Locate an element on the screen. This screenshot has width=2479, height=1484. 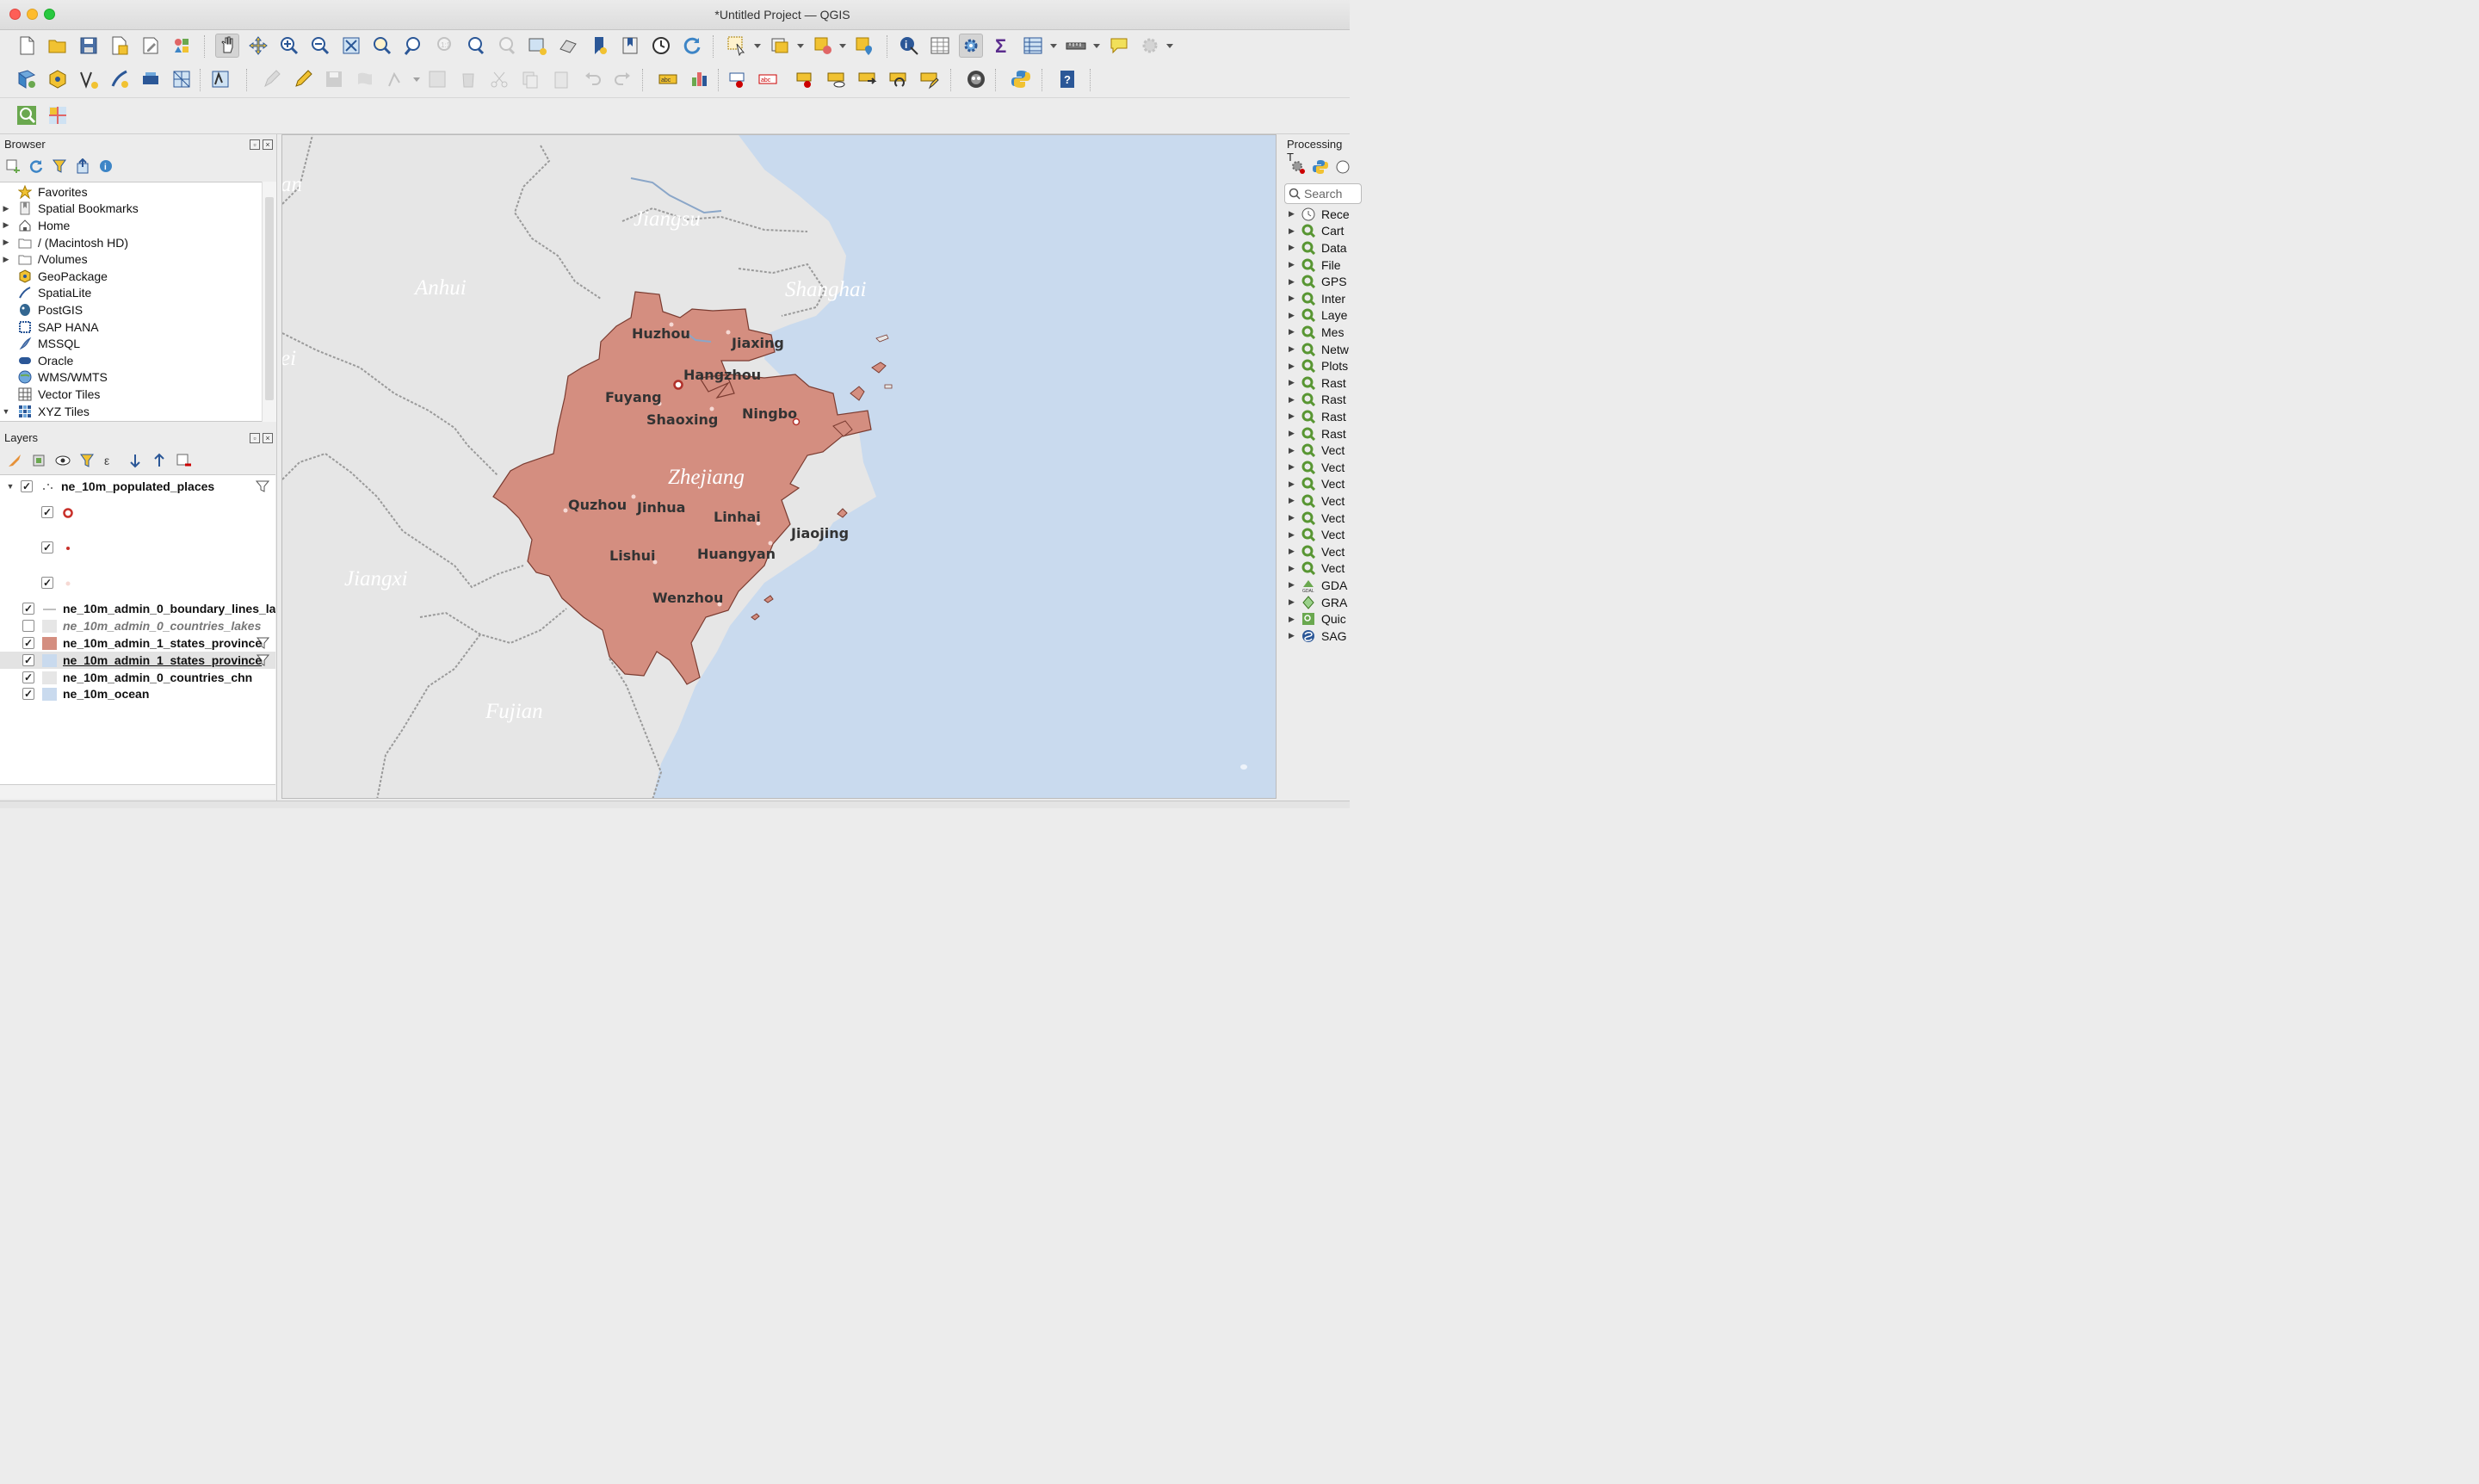
processing-provider-item: ▶ File is located at coordinates (1315, 265).